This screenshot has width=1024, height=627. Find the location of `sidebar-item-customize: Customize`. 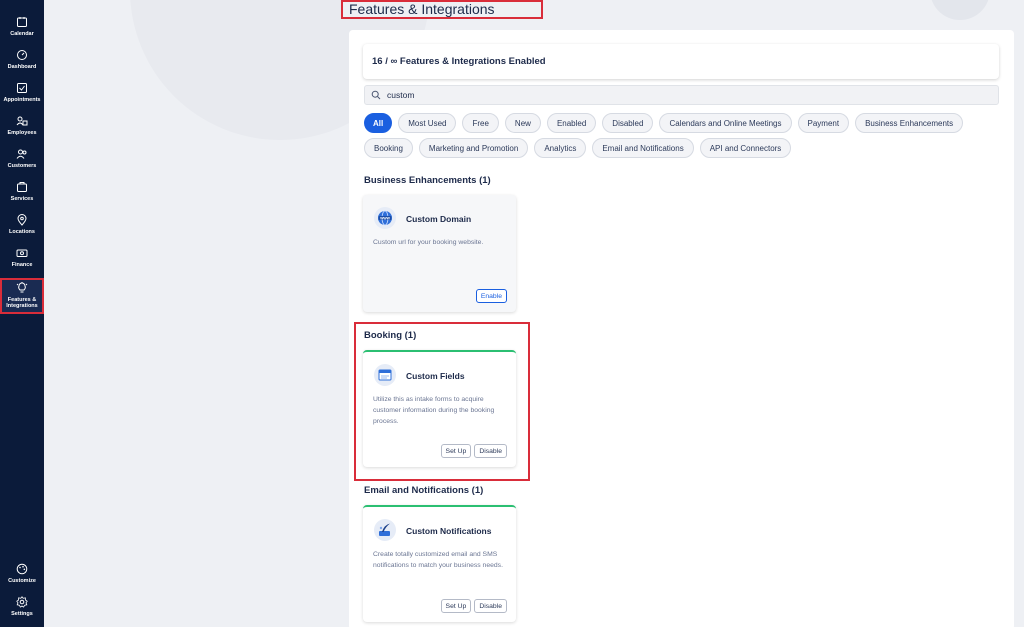

sidebar-item-customize: Customize is located at coordinates (22, 577).